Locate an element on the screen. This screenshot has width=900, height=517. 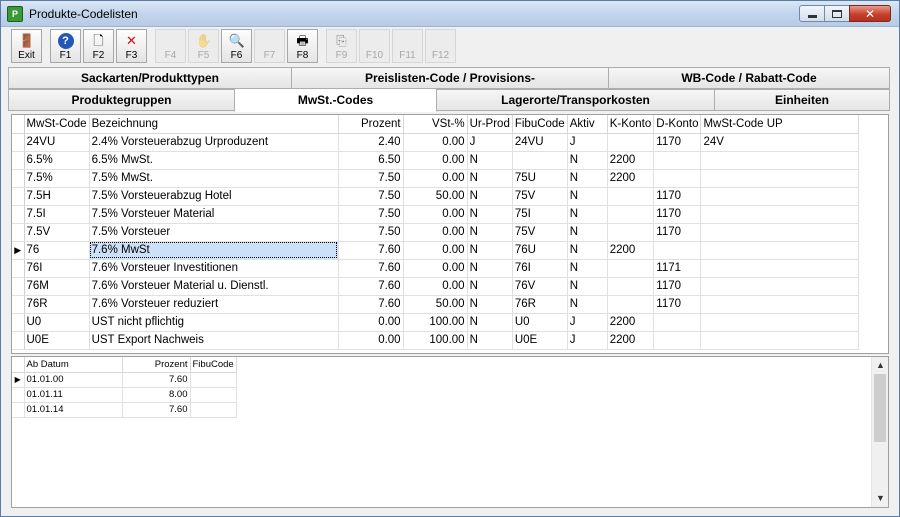
scroll-thumb is located at coordinates (880, 408).